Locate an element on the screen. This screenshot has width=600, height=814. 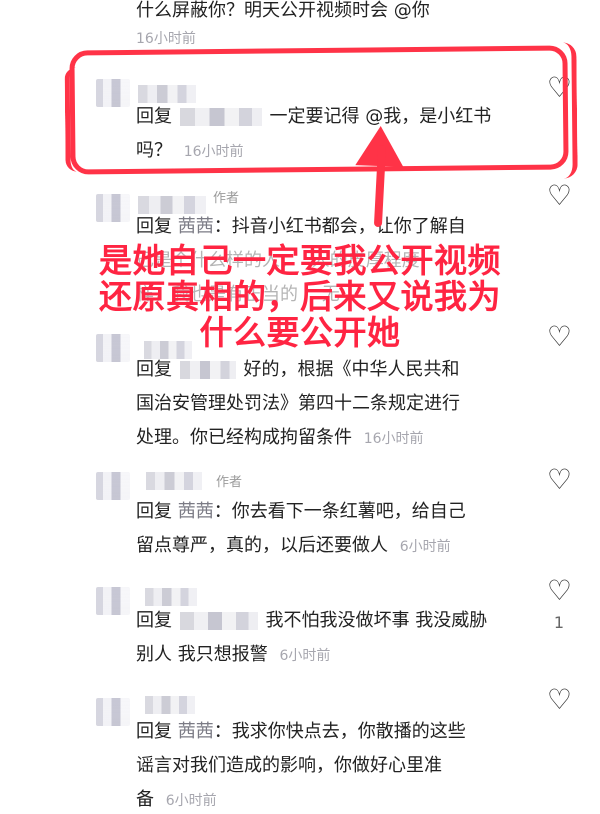
comment-3-line-1-text: 好的，根据《中华人民共和 is located at coordinates (351, 369).